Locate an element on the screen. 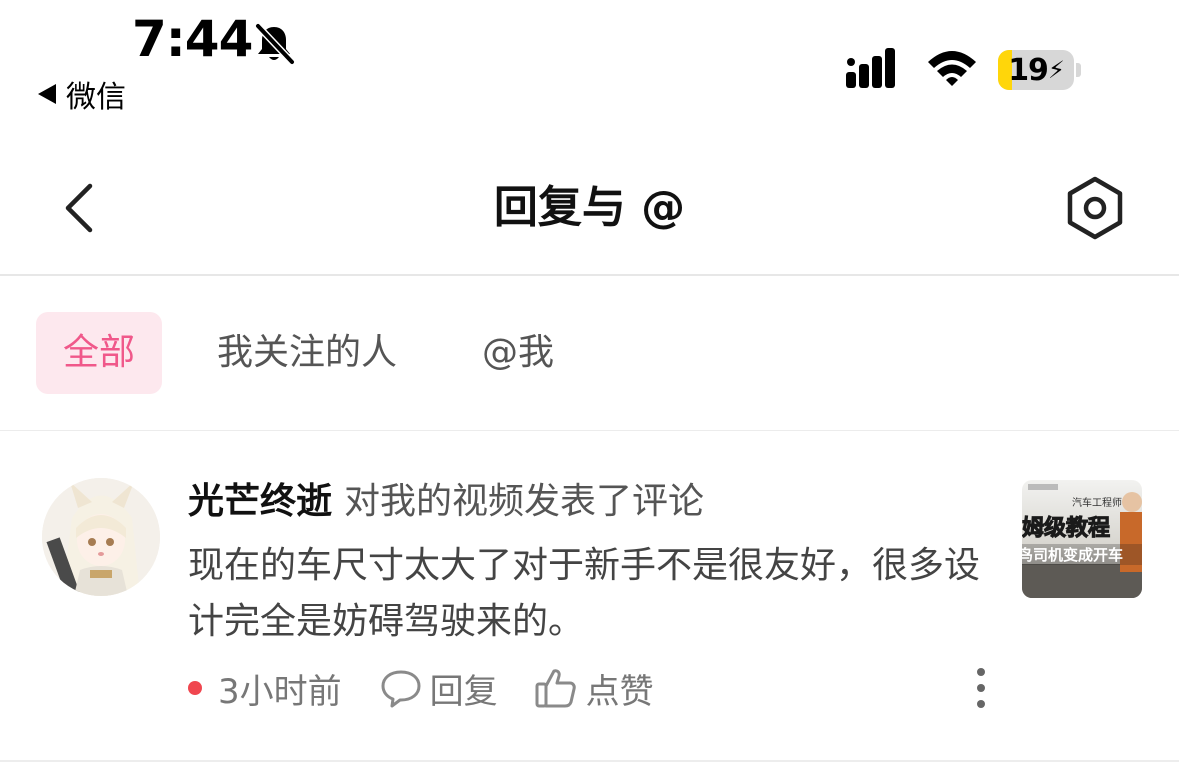  like-label: 点赞 is located at coordinates (619, 691).